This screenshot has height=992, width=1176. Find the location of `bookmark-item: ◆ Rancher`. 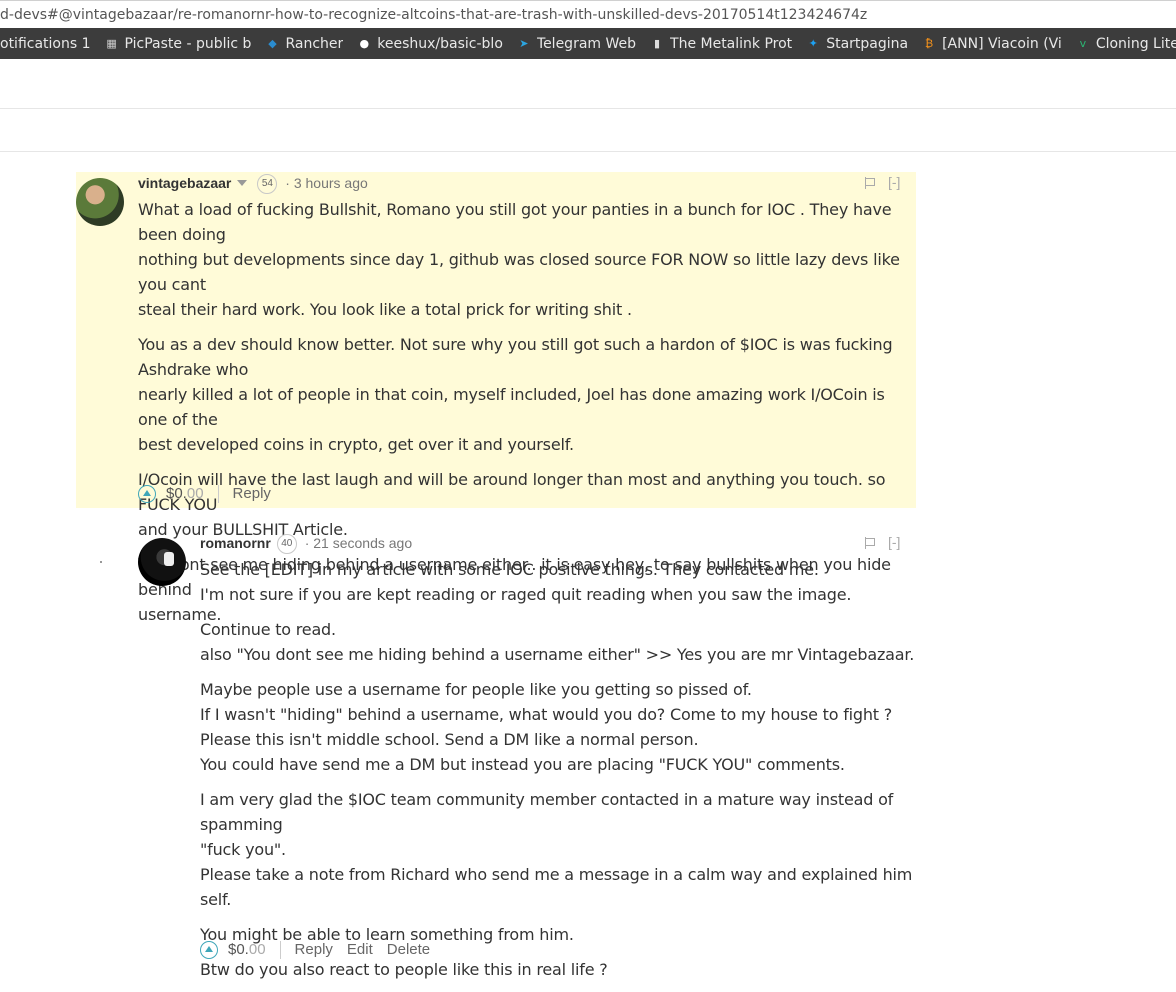

bookmark-item: ◆ Rancher is located at coordinates (304, 43).